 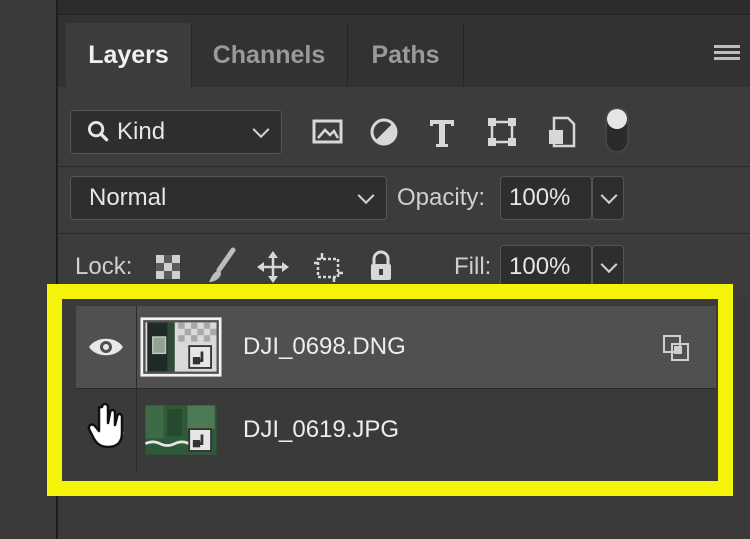 What do you see at coordinates (727, 55) in the screenshot?
I see `panel-menu-icon` at bounding box center [727, 55].